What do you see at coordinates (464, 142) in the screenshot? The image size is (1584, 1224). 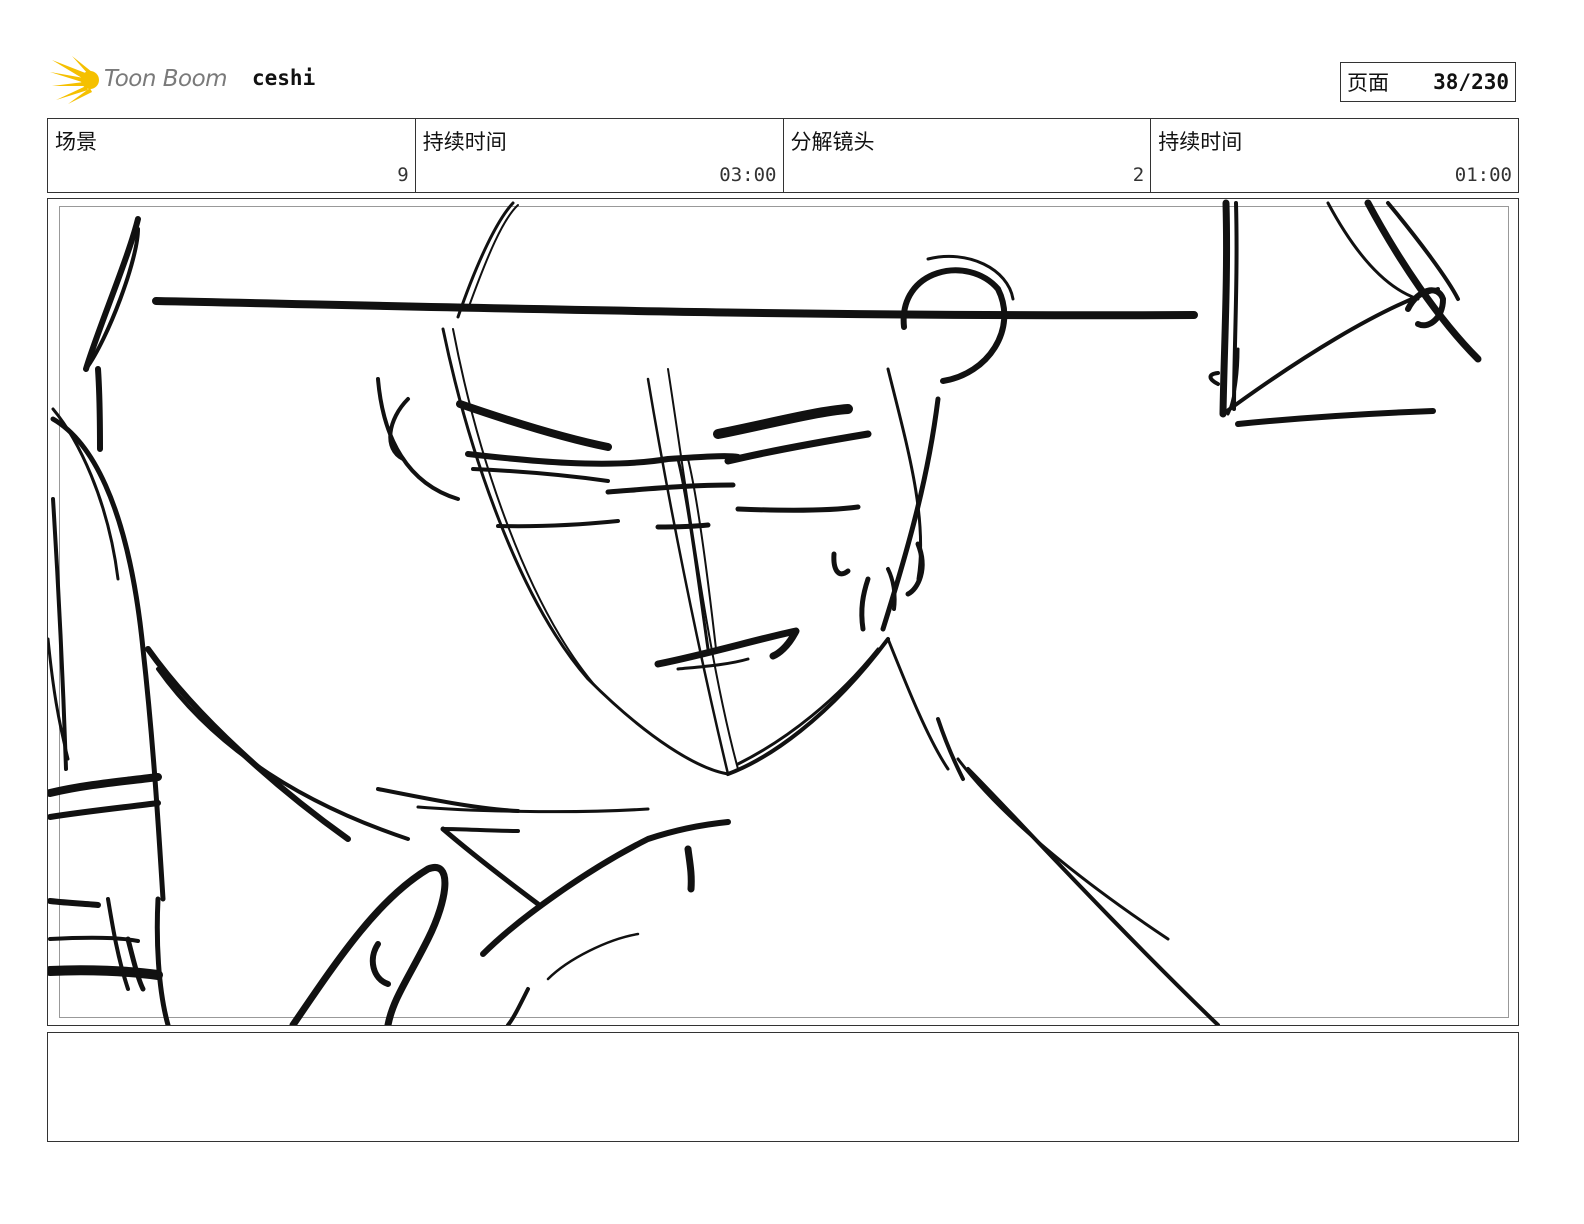 I see `scene-duration-label: 持续时间` at bounding box center [464, 142].